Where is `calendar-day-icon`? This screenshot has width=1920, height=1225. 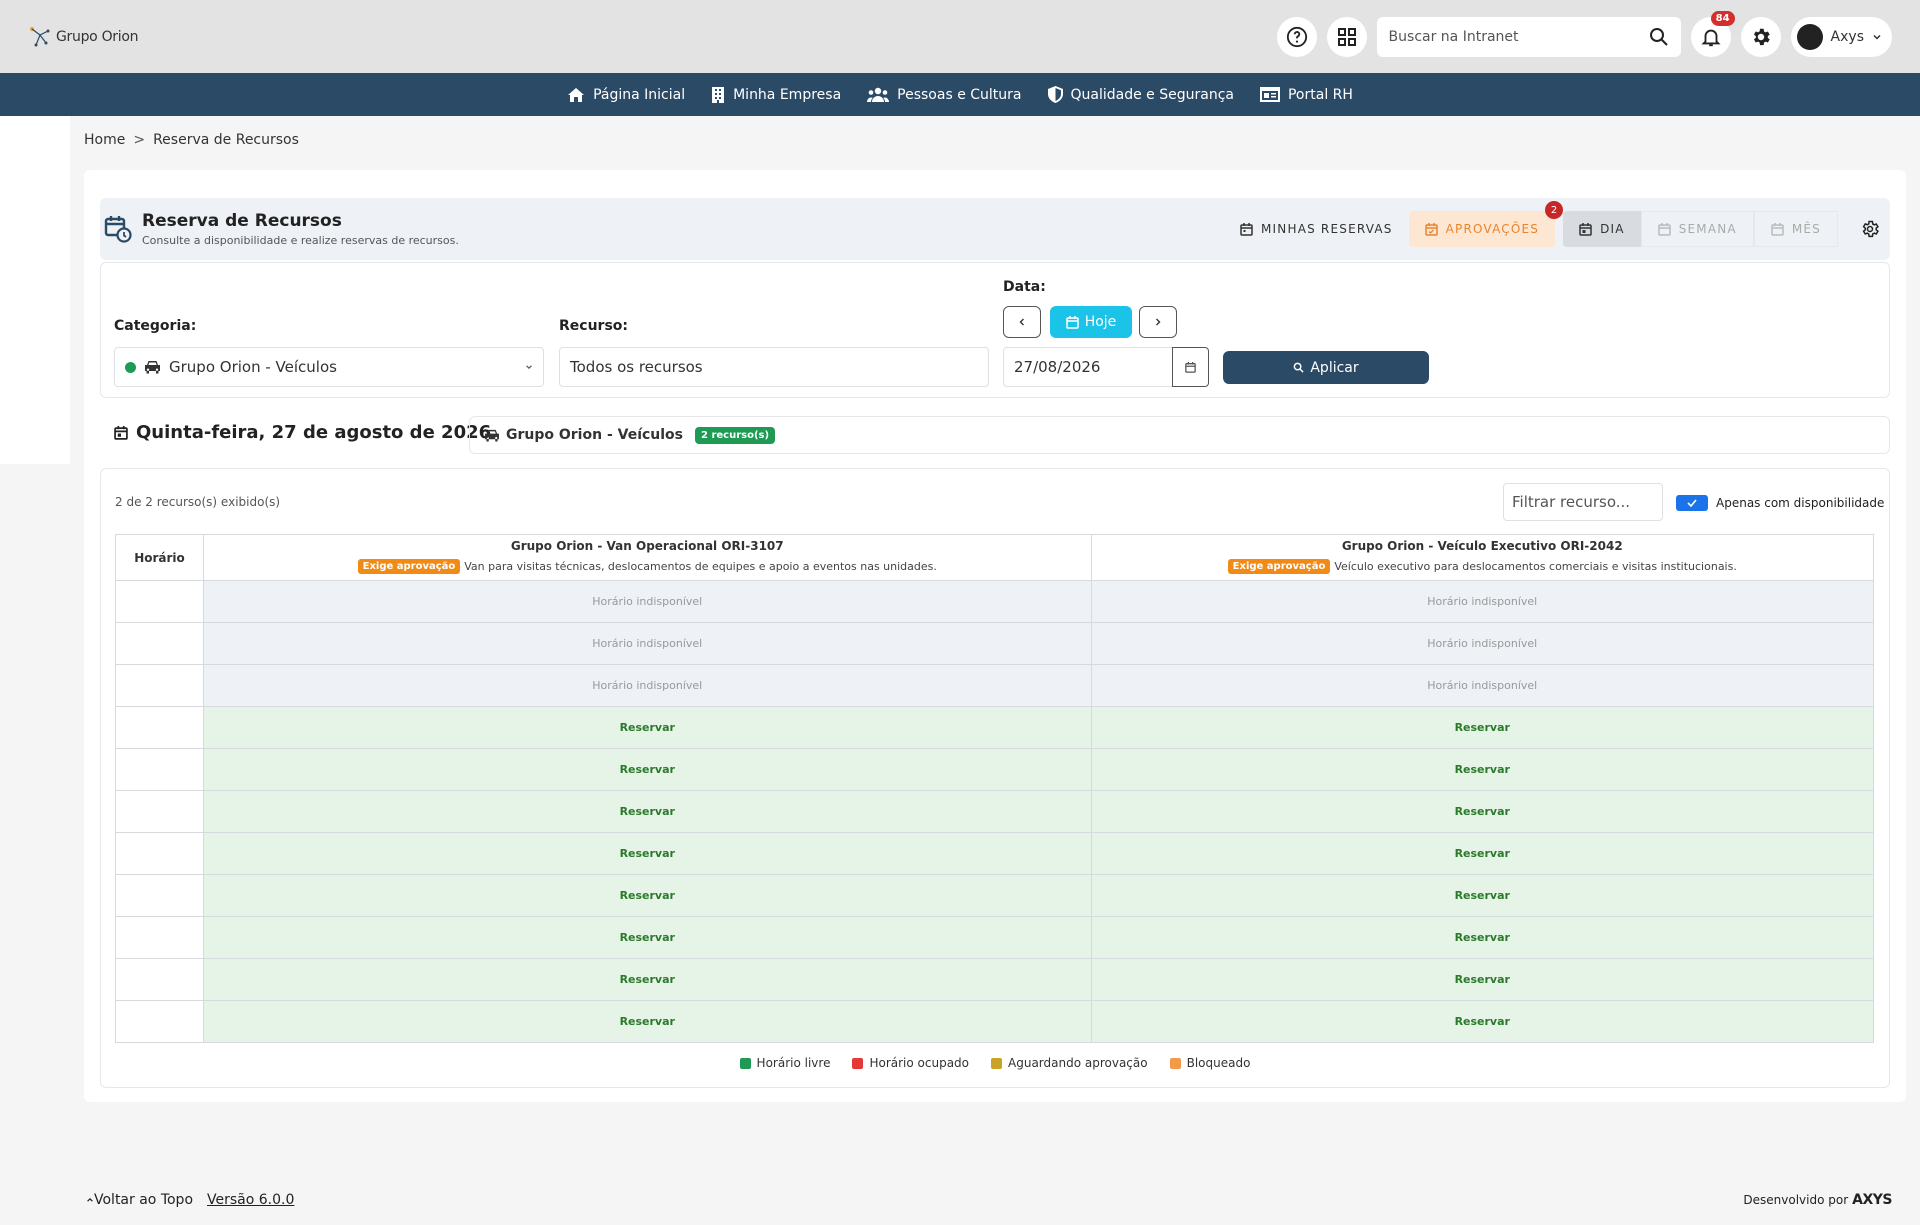 calendar-day-icon is located at coordinates (1585, 229).